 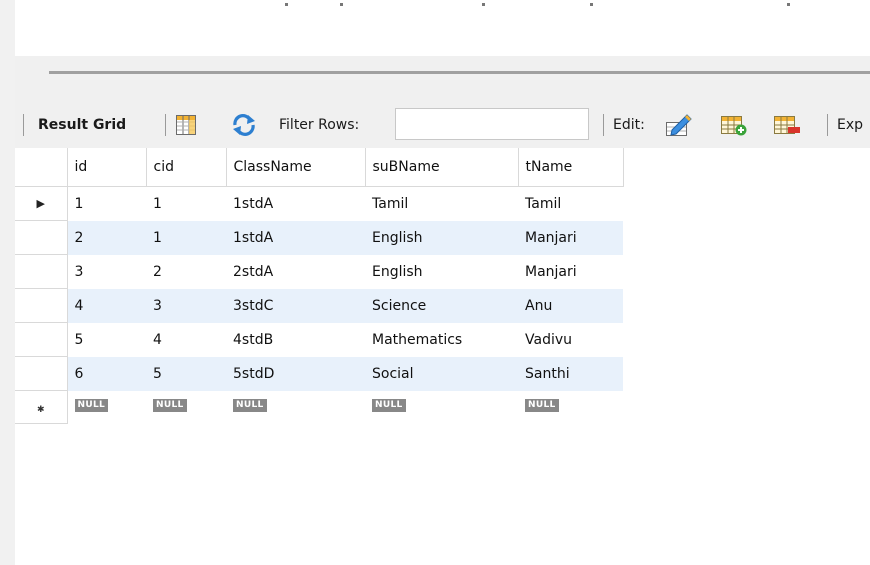 What do you see at coordinates (441, 373) in the screenshot?
I see `table-cell: Social` at bounding box center [441, 373].